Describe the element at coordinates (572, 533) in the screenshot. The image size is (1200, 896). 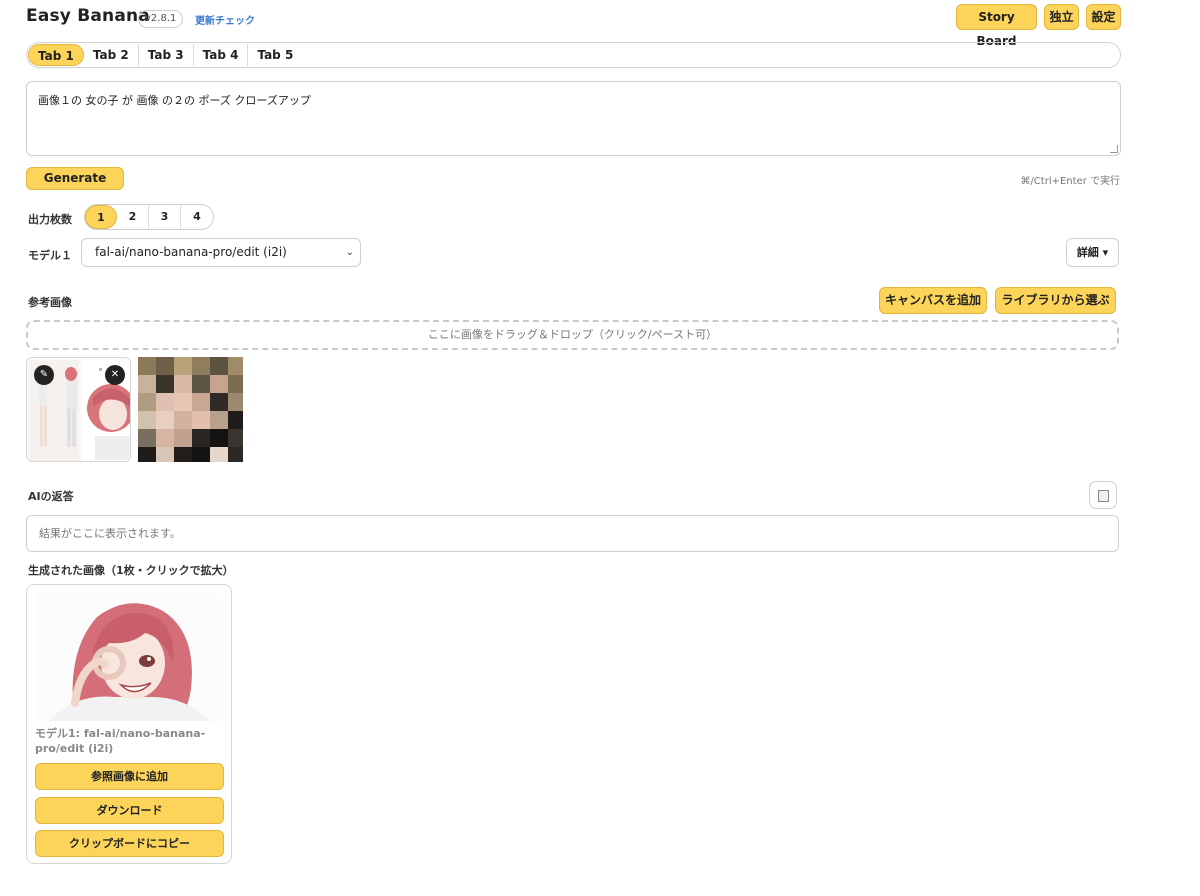
I see `ai-response-output: 結果がここに表示されます。` at that location.